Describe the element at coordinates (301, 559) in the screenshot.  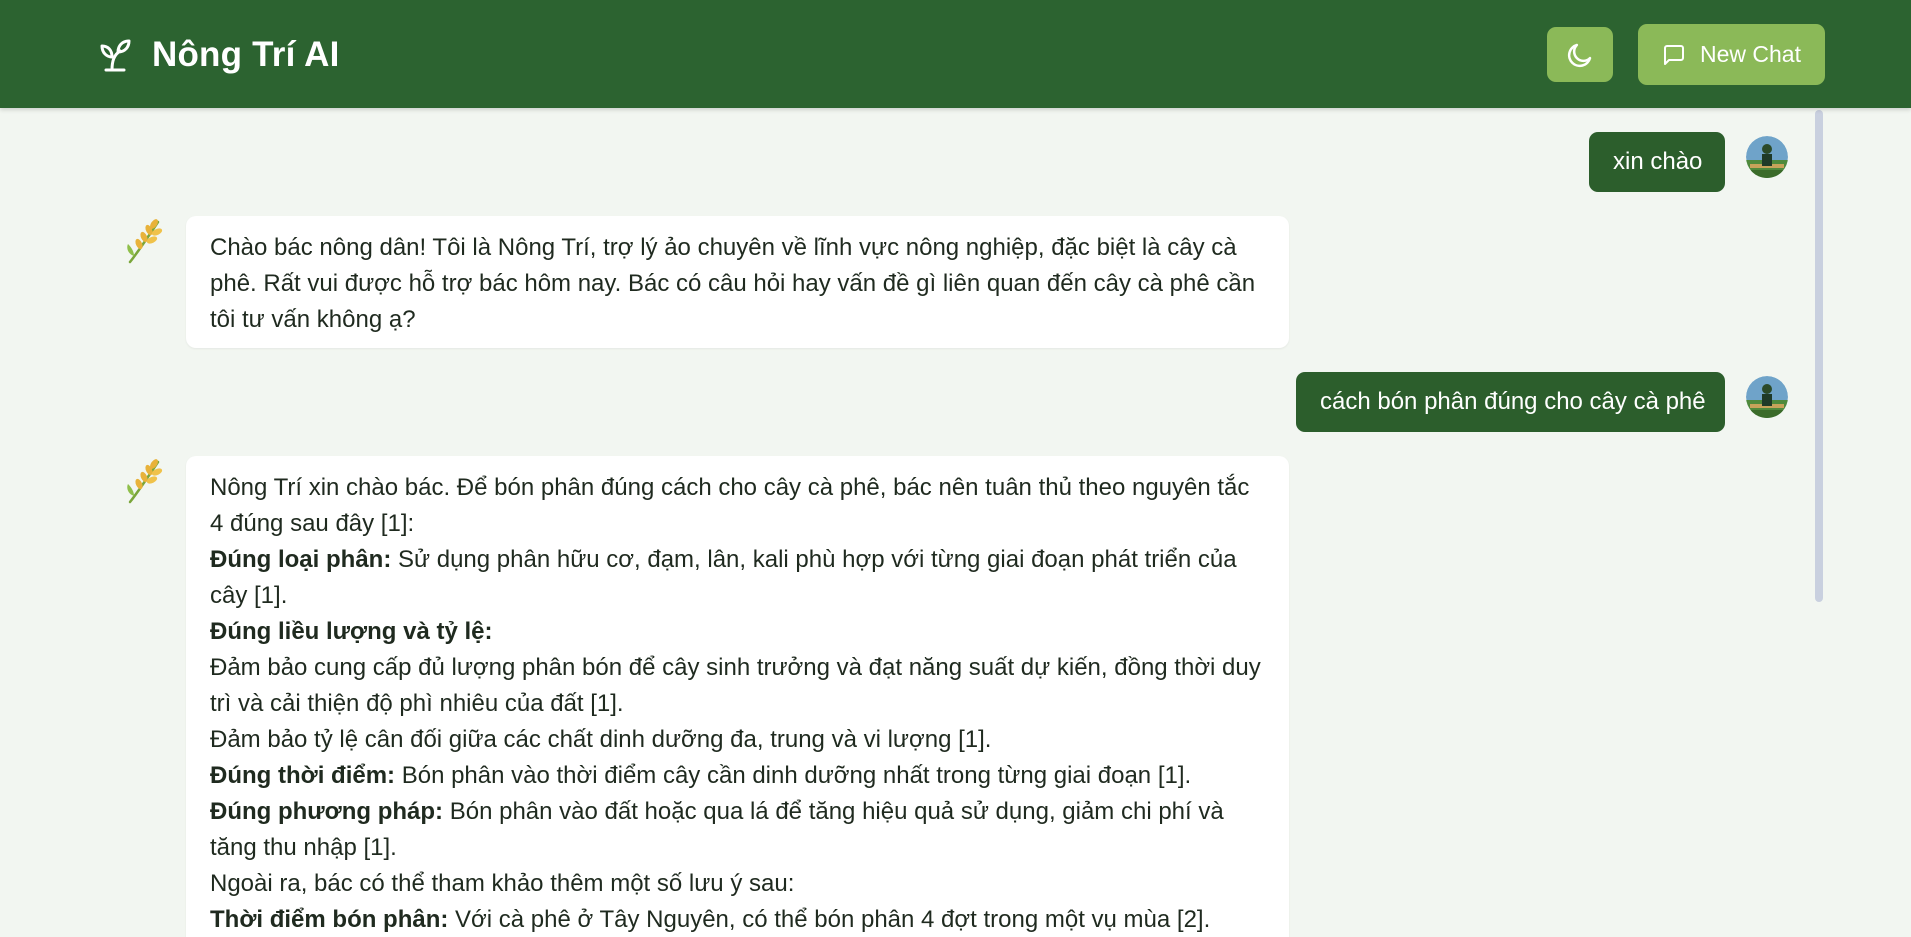
I see `answer-point-title: Đúng loại phân:` at that location.